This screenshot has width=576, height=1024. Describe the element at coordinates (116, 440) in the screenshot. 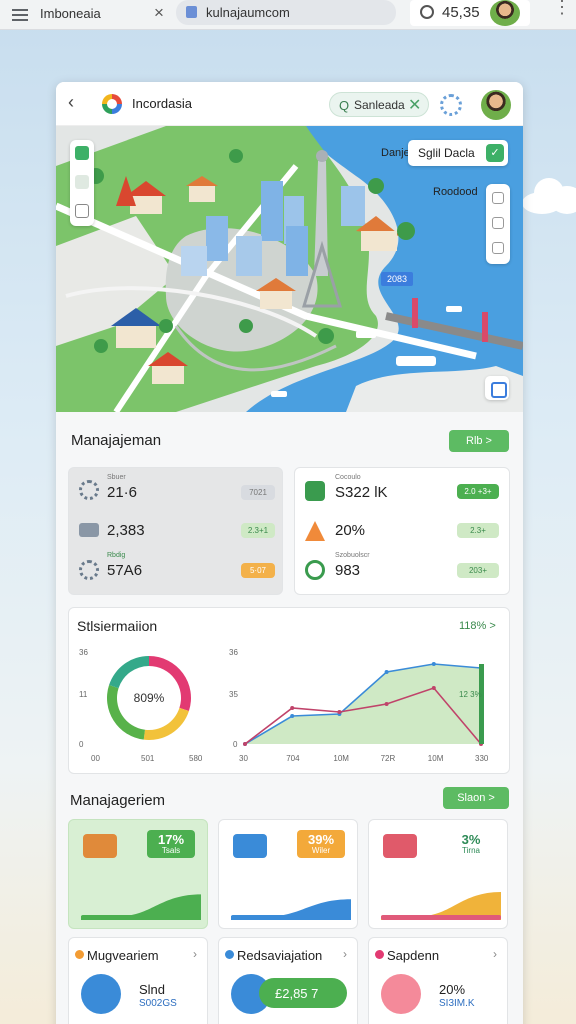

I see `management-title: Manajajeman` at that location.